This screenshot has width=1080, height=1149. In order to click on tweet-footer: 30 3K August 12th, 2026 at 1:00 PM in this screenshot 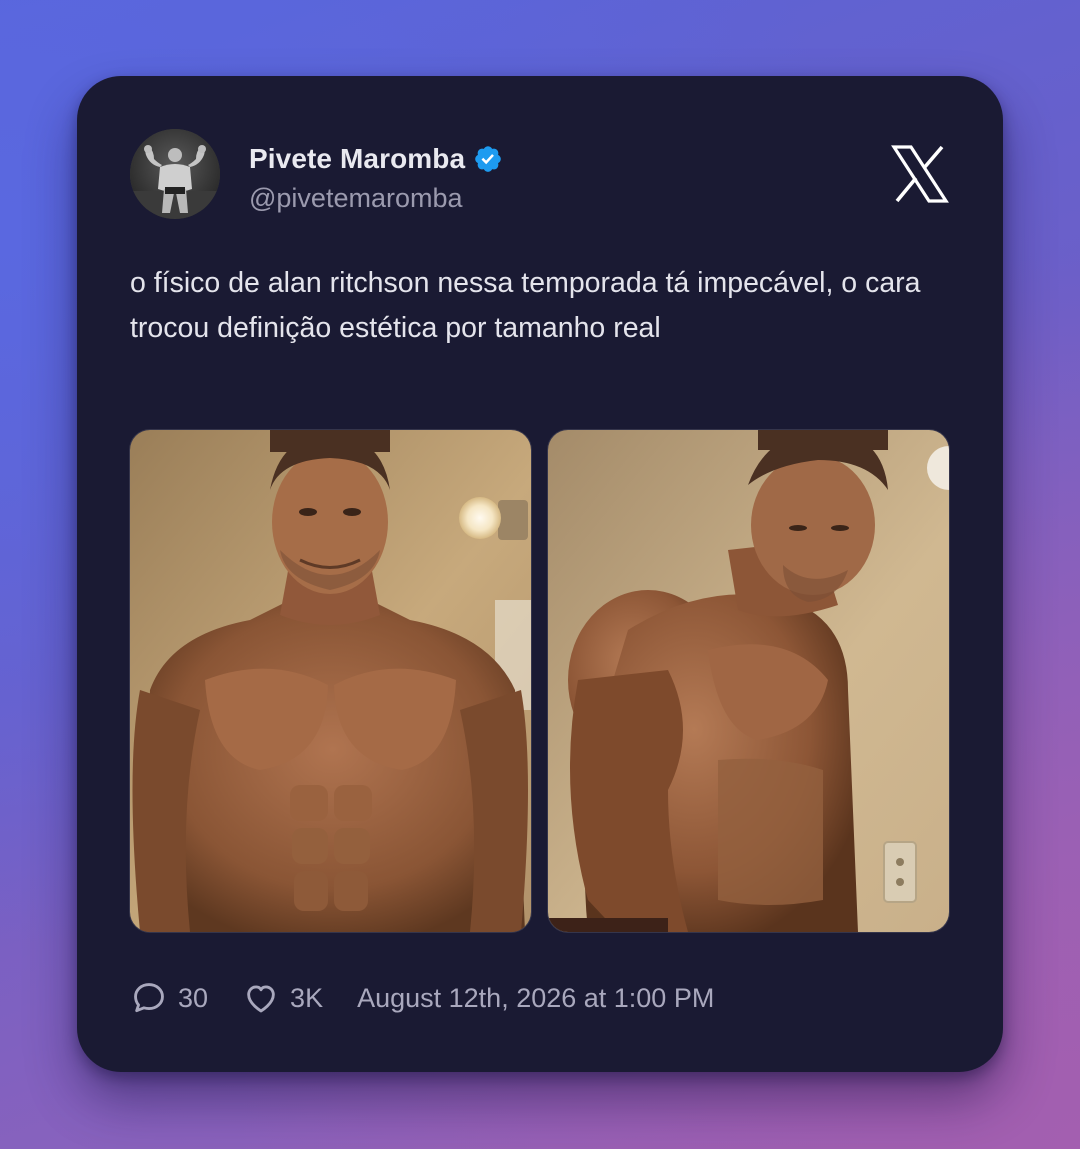, I will do `click(422, 998)`.